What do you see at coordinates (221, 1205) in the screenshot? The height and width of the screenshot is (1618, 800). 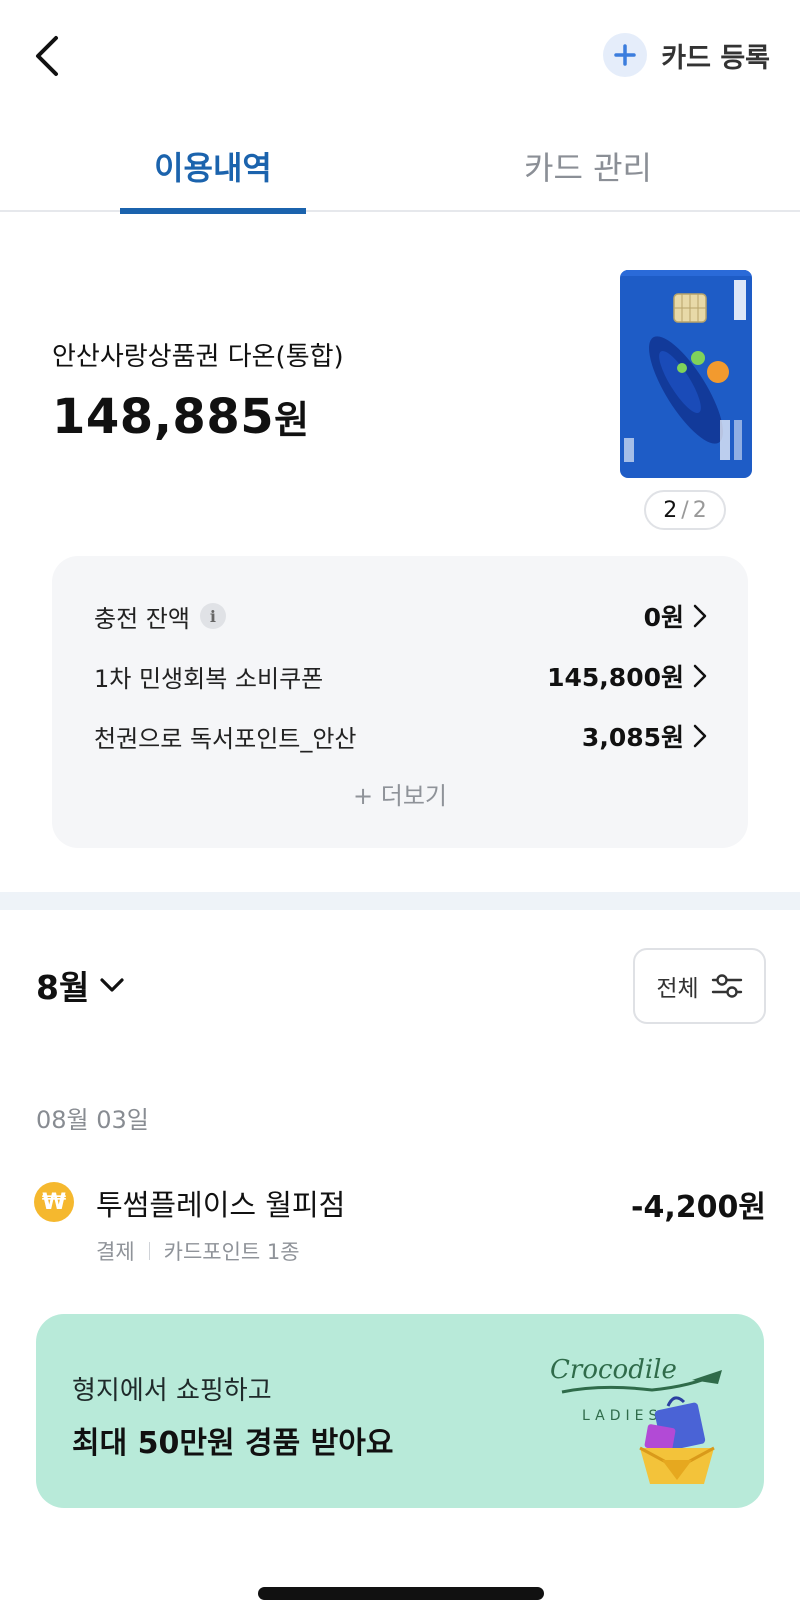 I see `transaction-merchant: 투썸플레이스 월피점` at bounding box center [221, 1205].